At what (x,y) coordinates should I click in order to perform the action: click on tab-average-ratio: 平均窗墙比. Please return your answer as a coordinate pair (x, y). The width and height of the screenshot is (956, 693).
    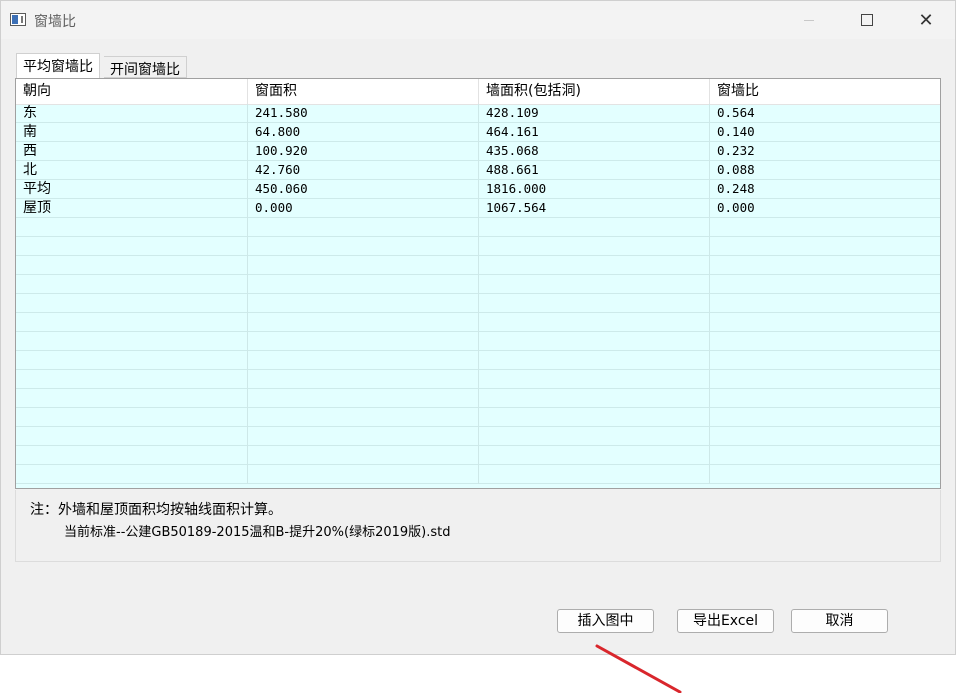
    Looking at the image, I should click on (58, 65).